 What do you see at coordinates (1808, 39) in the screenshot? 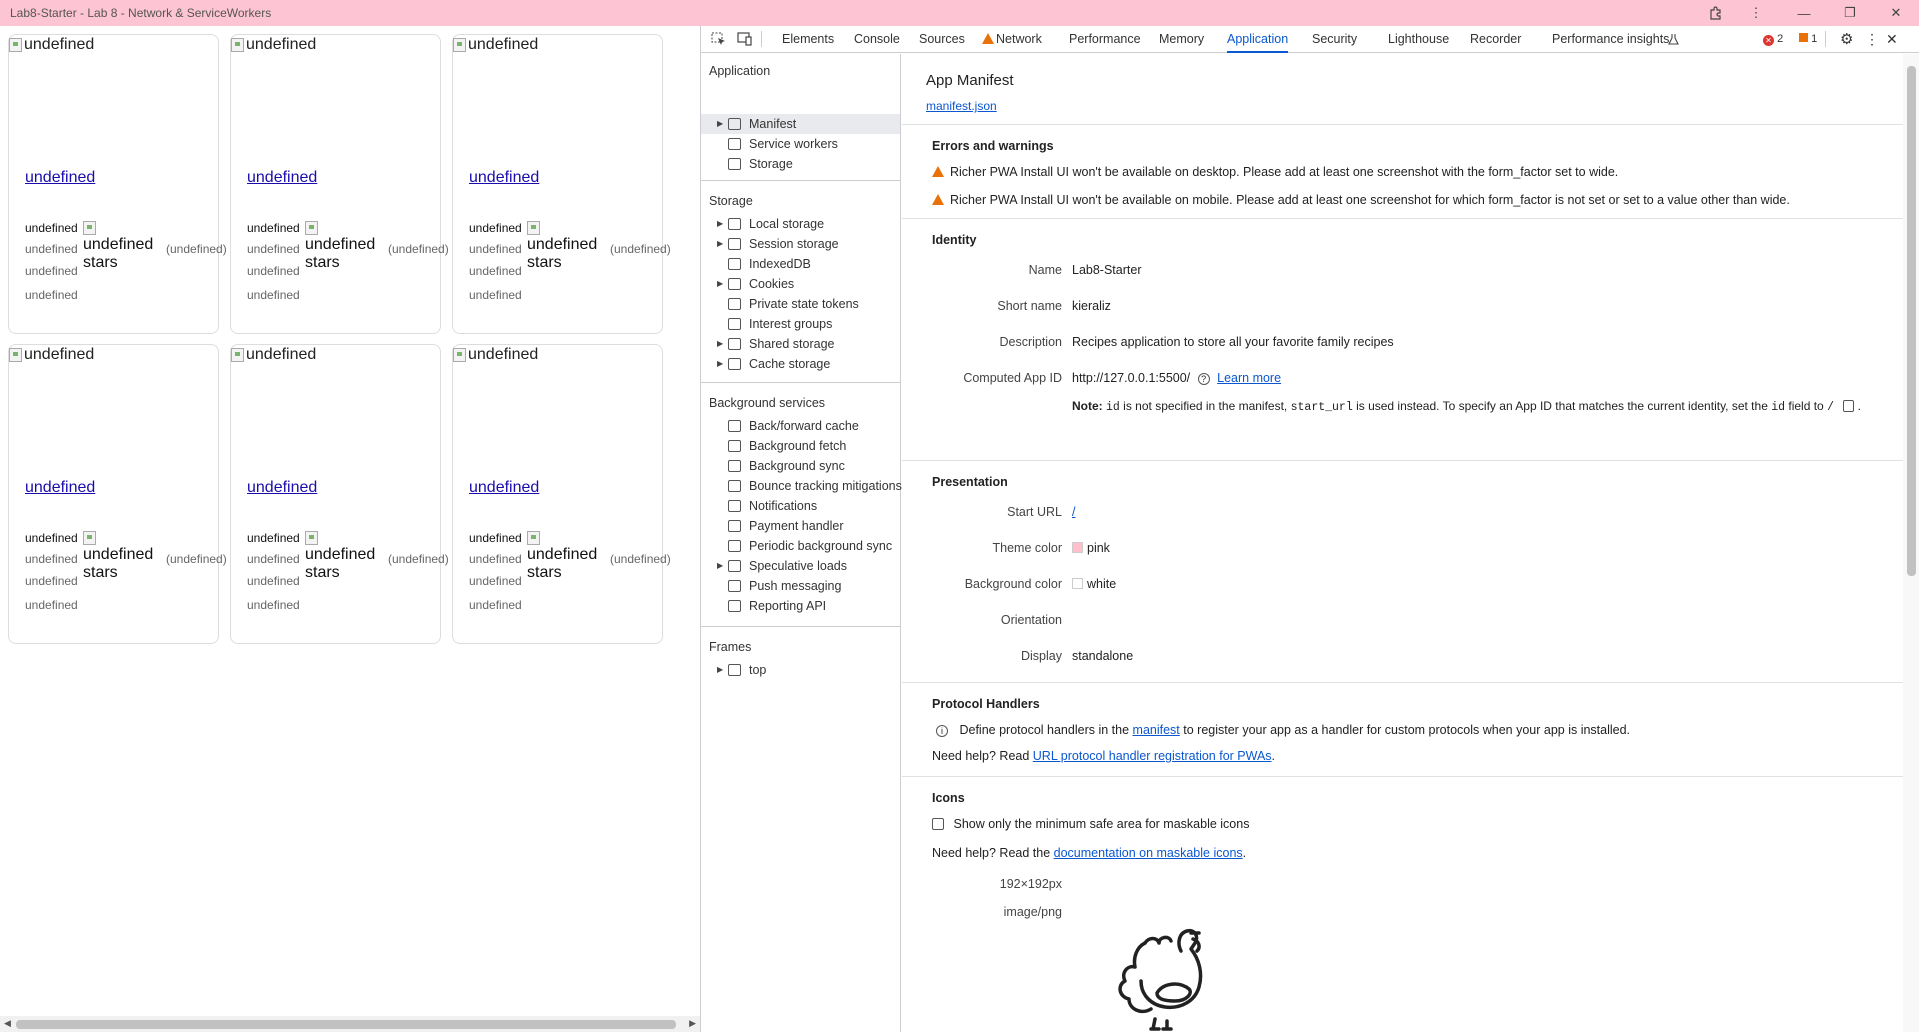
I see `issues-count-badge: 1` at bounding box center [1808, 39].